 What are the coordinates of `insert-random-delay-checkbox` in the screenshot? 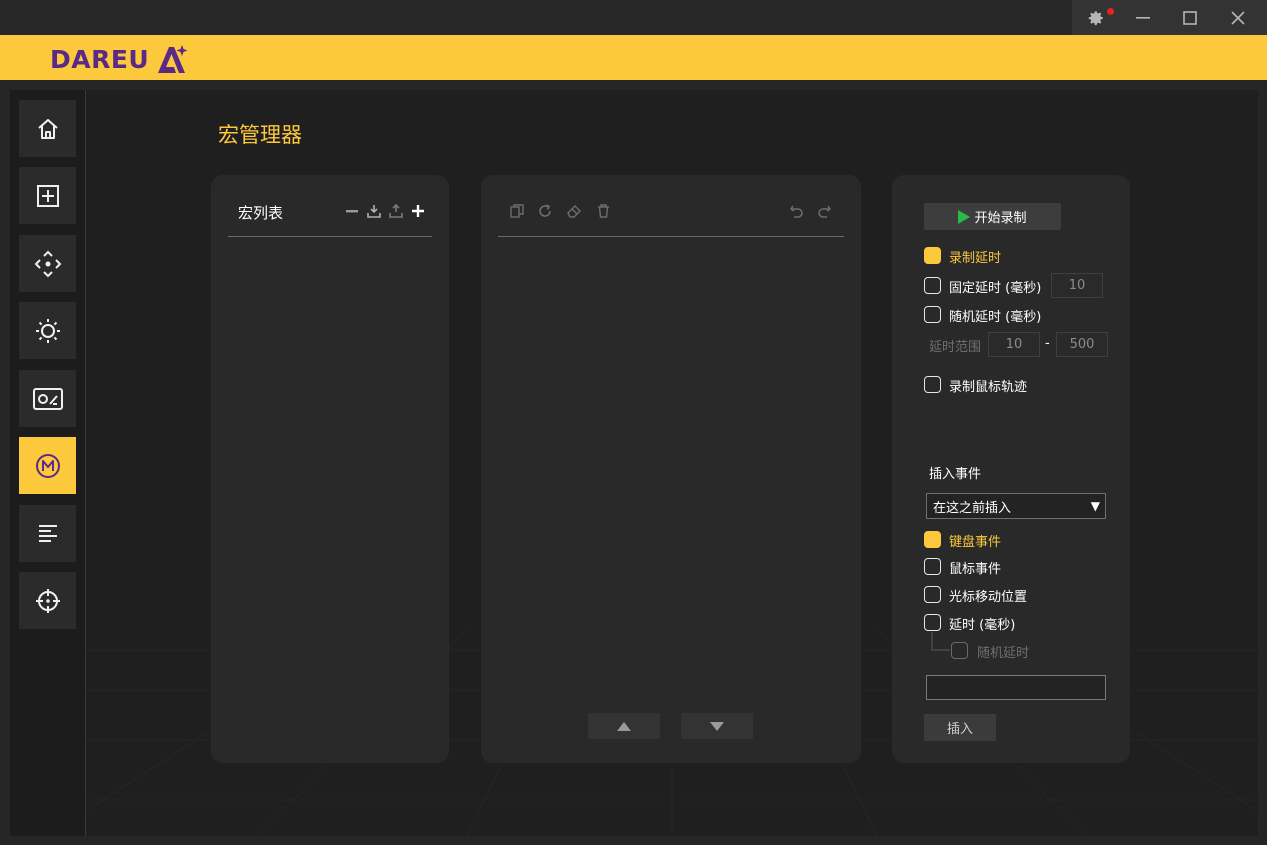 It's located at (959, 650).